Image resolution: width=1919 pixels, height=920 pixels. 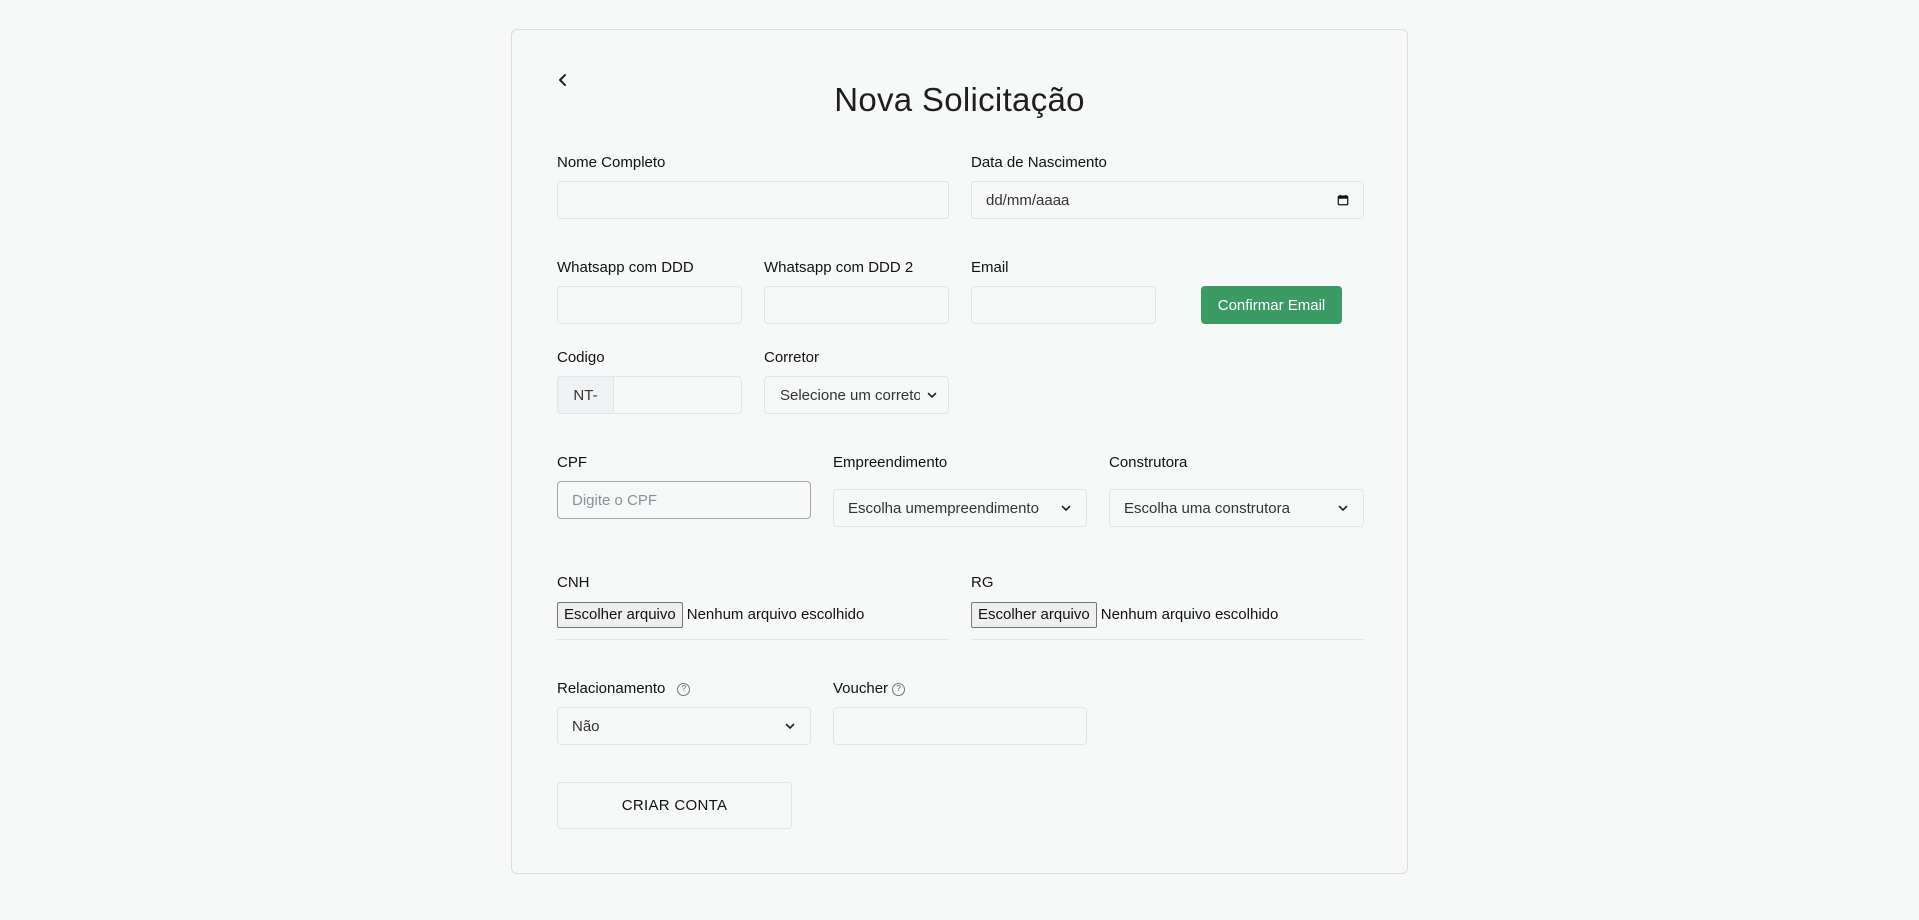 I want to click on nascimento-date-input: dd/mm/aaaa, so click(x=1167, y=200).